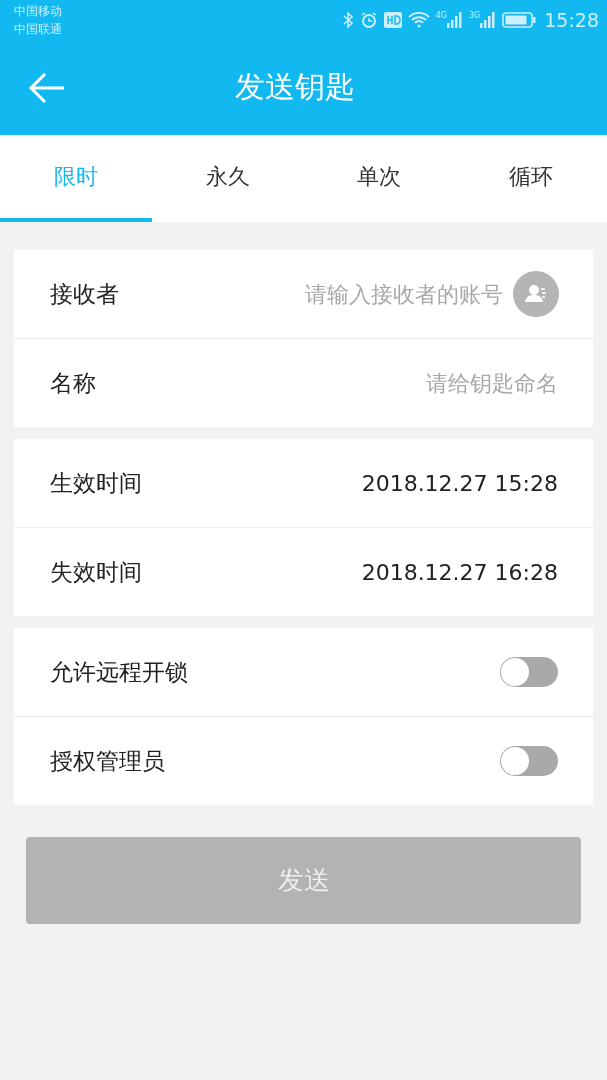 The height and width of the screenshot is (1080, 607). Describe the element at coordinates (119, 672) in the screenshot. I see `row-label: 允许远程开锁` at that location.